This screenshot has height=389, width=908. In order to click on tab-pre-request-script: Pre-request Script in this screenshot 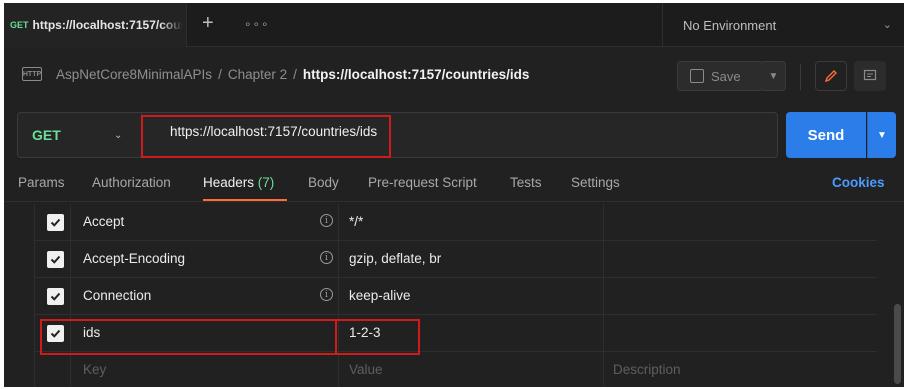, I will do `click(422, 182)`.